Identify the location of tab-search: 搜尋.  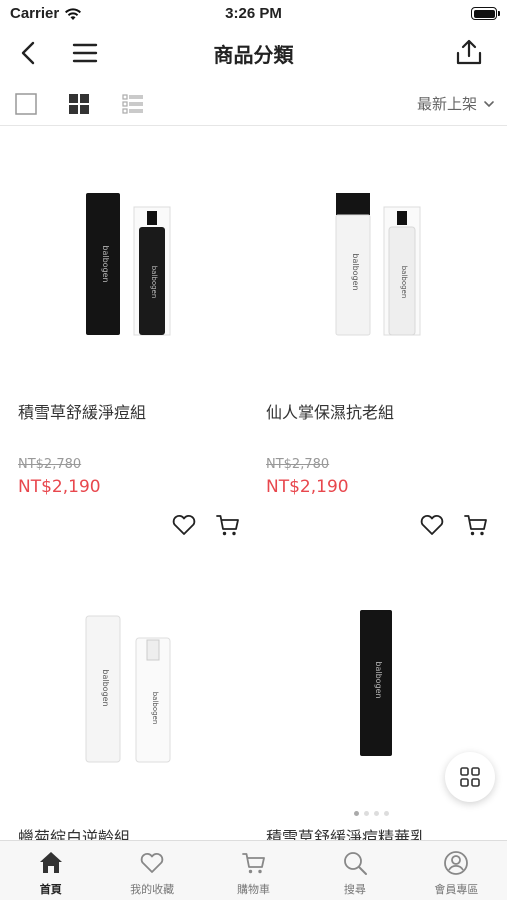
(354, 870).